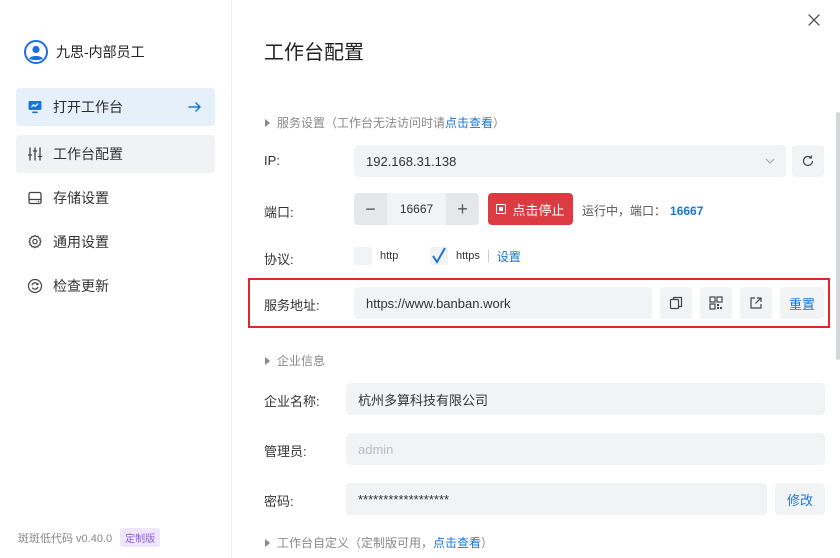  Describe the element at coordinates (538, 210) in the screenshot. I see `stop-label: 点击停止` at that location.